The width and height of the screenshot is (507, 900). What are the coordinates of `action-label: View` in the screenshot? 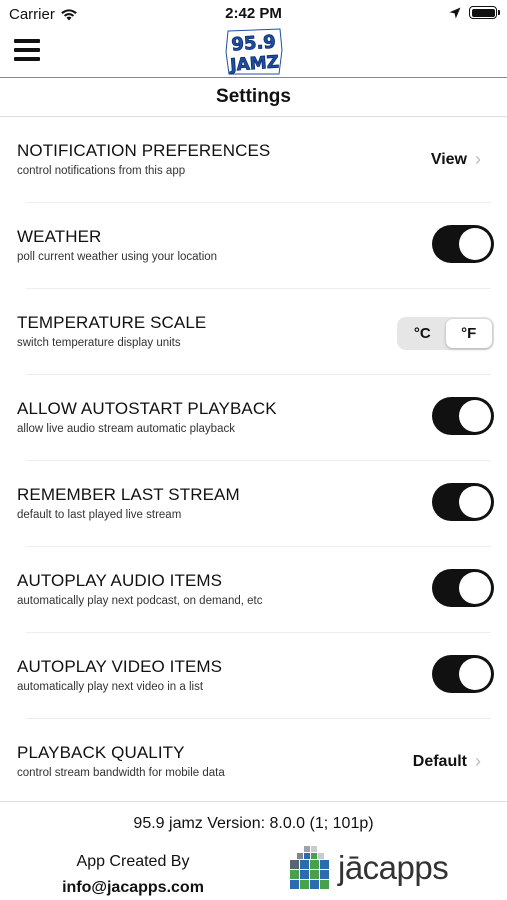 It's located at (448, 159).